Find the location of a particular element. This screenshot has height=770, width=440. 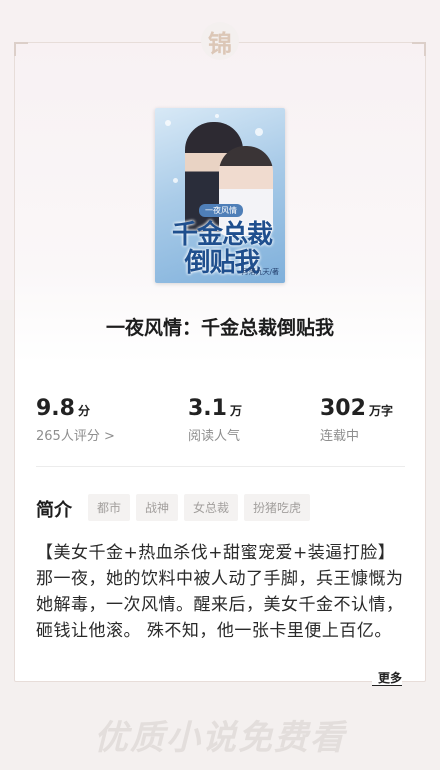

more-button: 更多 is located at coordinates (387, 678).